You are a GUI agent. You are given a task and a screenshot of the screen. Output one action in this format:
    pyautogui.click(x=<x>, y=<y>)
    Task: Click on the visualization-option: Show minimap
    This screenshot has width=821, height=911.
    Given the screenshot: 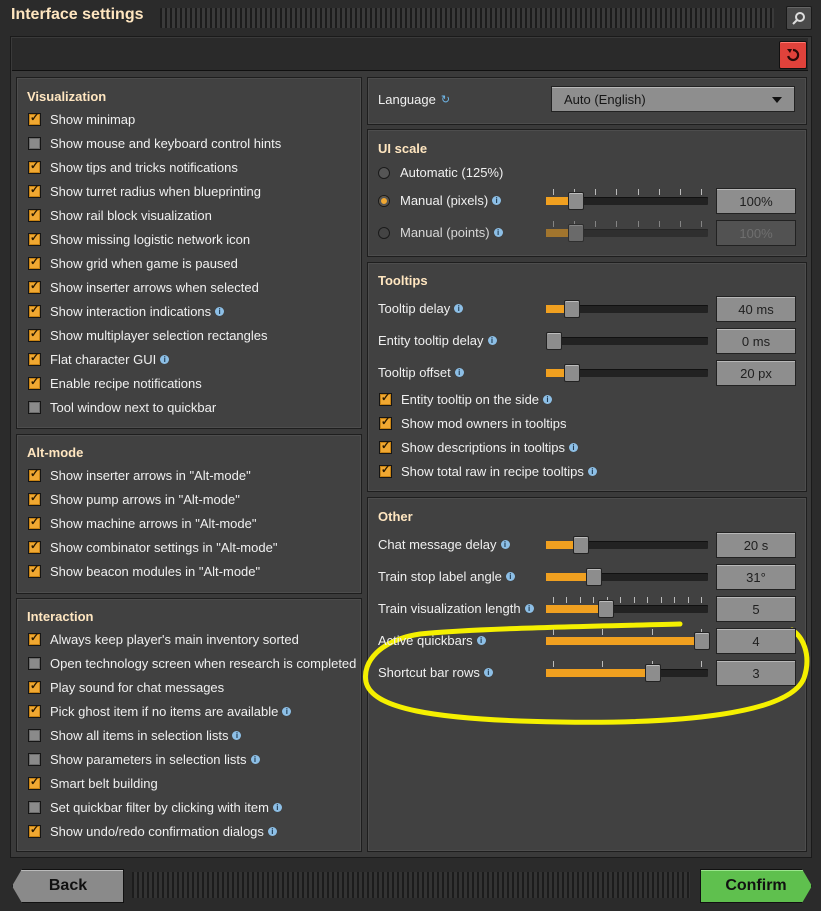 What is the action you would take?
    pyautogui.click(x=81, y=119)
    